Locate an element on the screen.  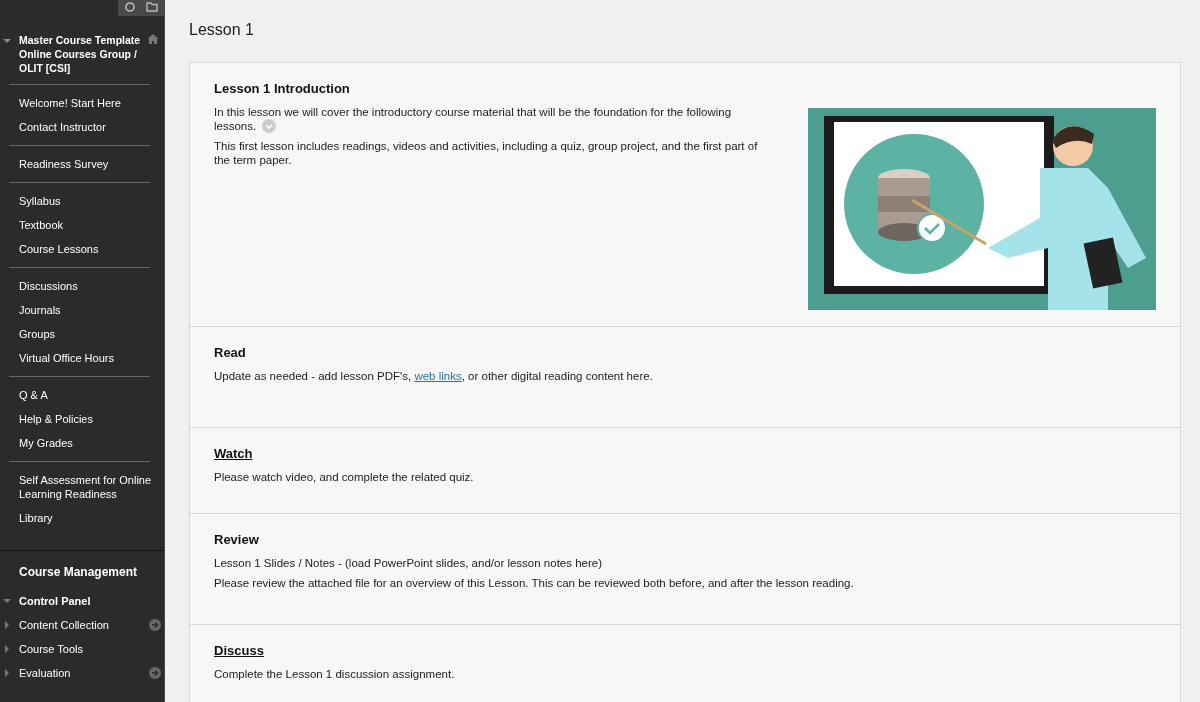
sidebar-item: My Grades is located at coordinates (46, 443).